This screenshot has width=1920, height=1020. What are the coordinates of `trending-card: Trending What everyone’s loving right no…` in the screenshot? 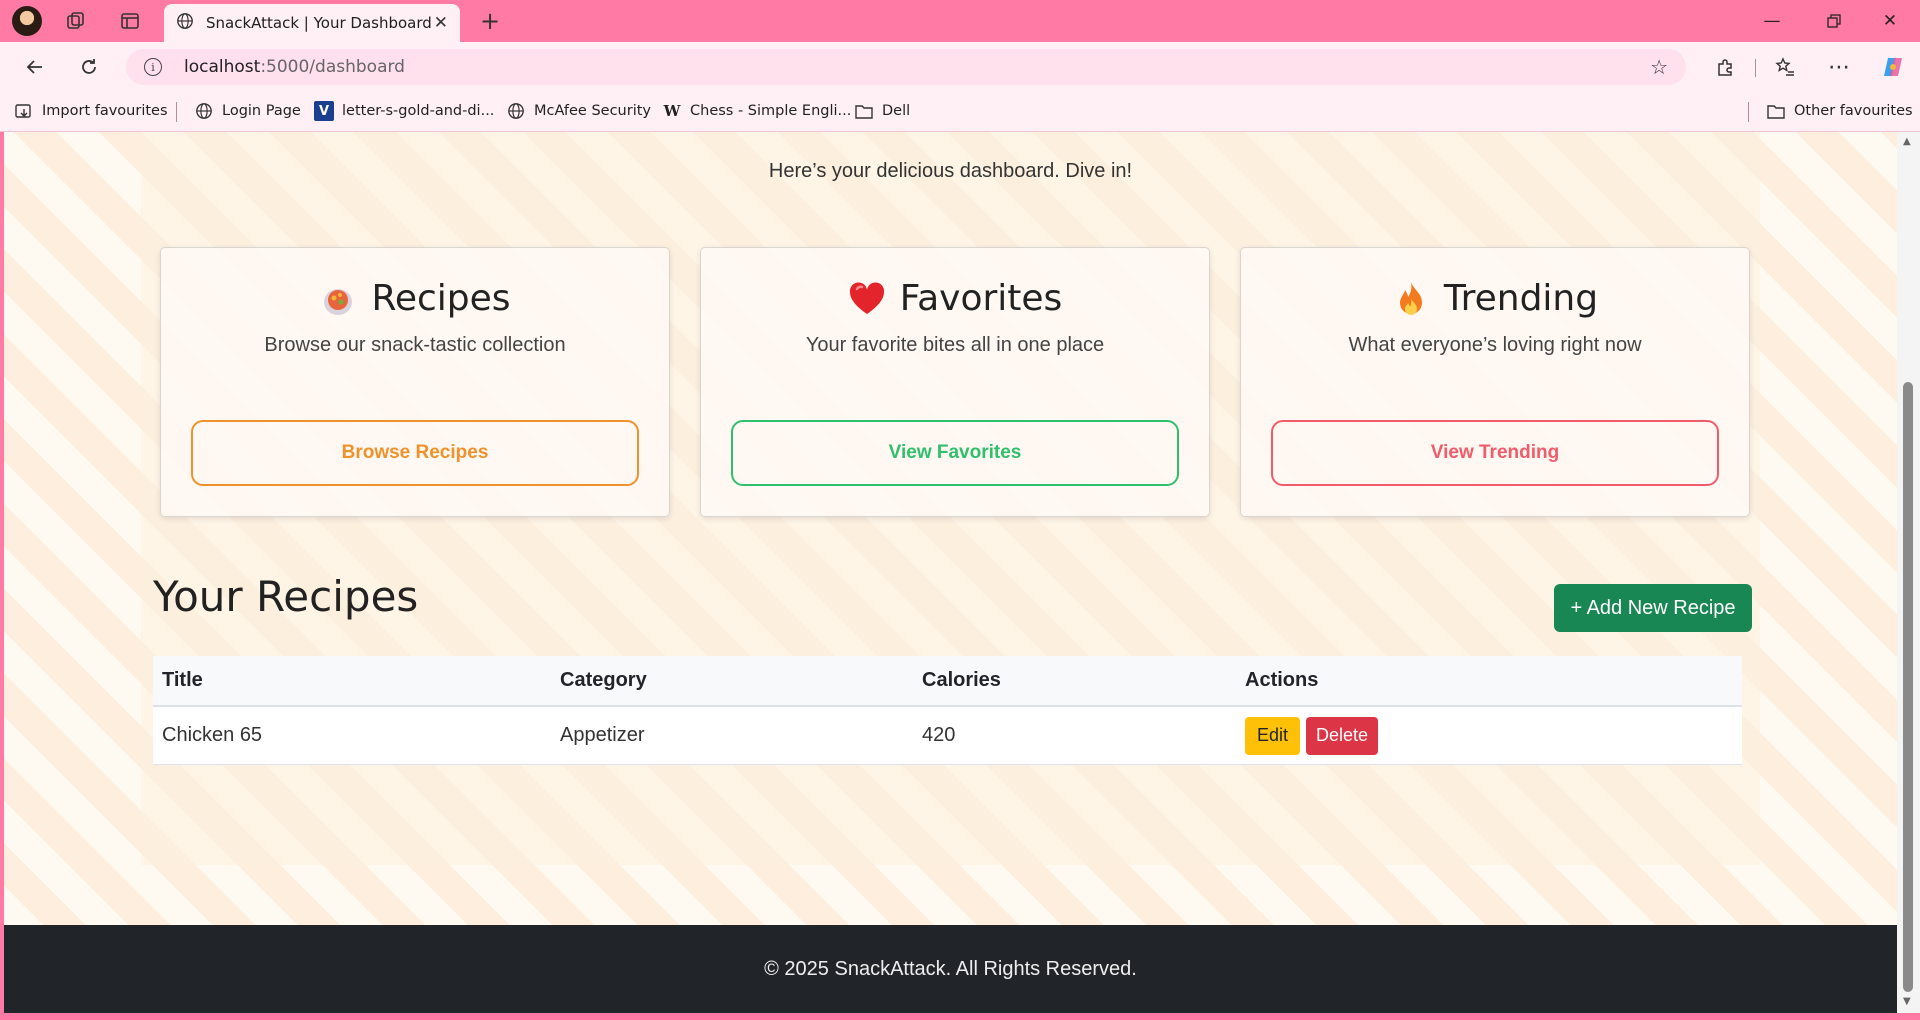 It's located at (1495, 382).